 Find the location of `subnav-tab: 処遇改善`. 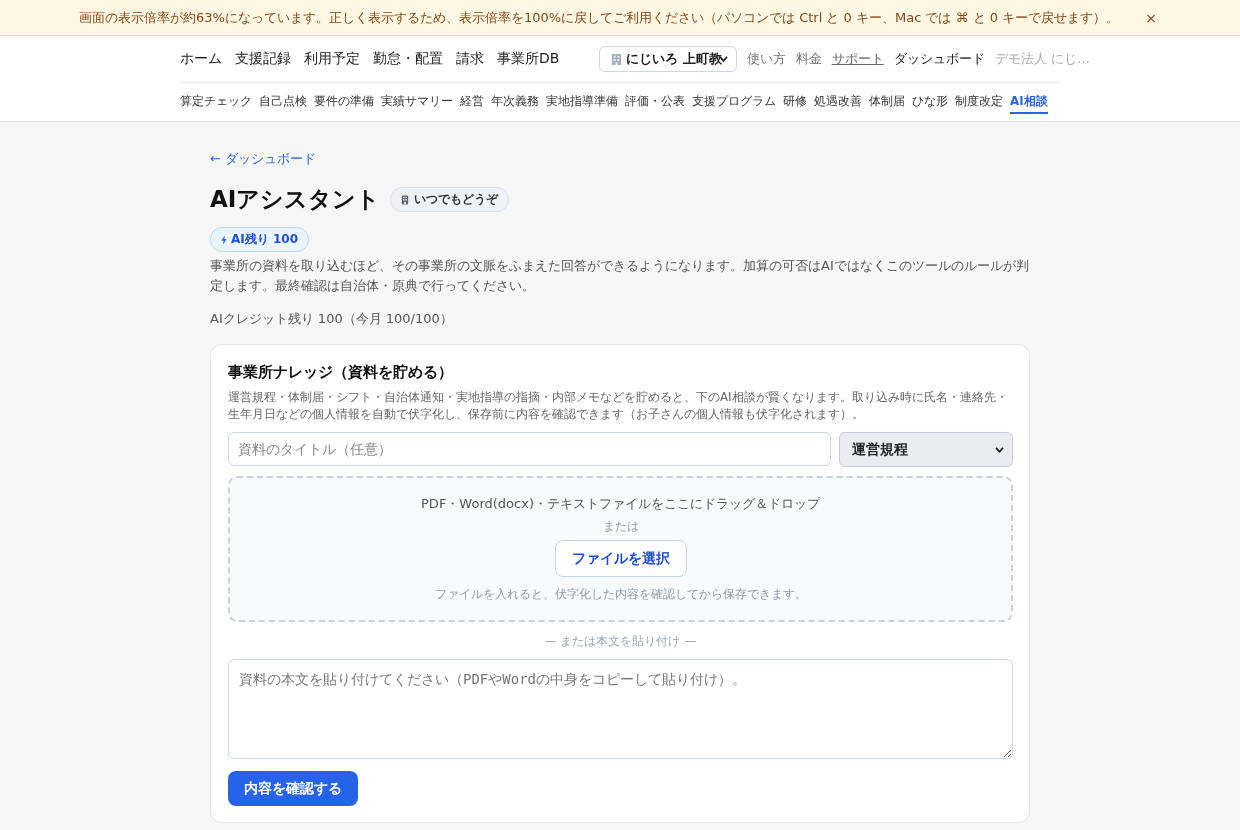

subnav-tab: 処遇改善 is located at coordinates (838, 102).